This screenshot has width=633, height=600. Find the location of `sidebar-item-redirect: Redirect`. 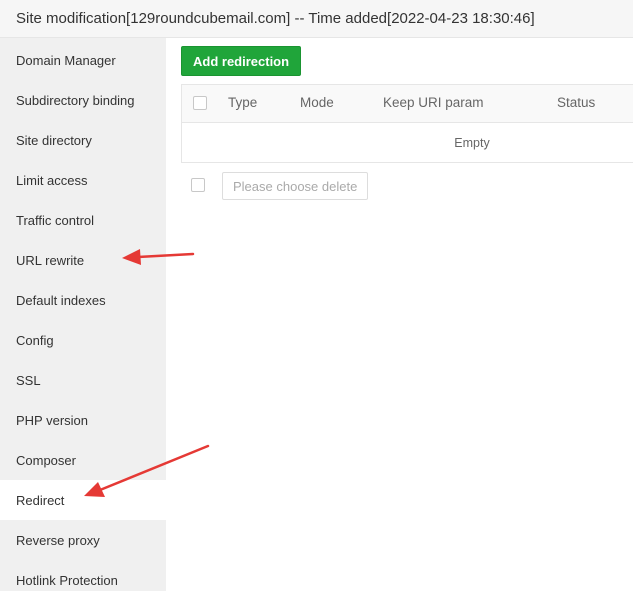

sidebar-item-redirect: Redirect is located at coordinates (83, 500).